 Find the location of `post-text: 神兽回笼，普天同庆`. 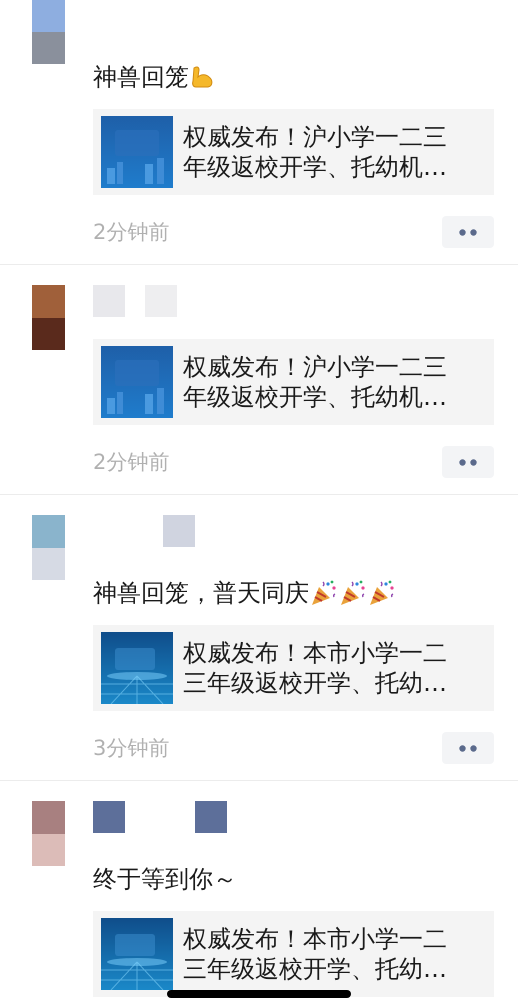

post-text: 神兽回笼，普天同庆 is located at coordinates (201, 593).